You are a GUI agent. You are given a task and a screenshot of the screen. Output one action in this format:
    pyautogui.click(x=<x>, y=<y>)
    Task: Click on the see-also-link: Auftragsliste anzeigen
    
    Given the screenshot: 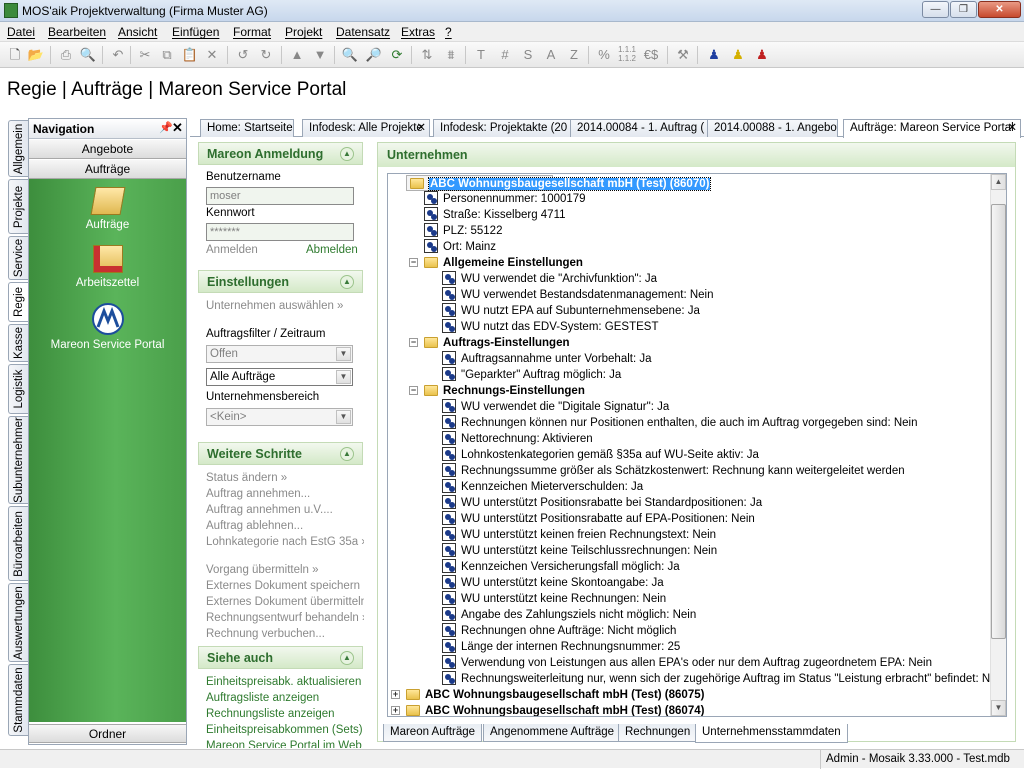 What is the action you would take?
    pyautogui.click(x=262, y=698)
    